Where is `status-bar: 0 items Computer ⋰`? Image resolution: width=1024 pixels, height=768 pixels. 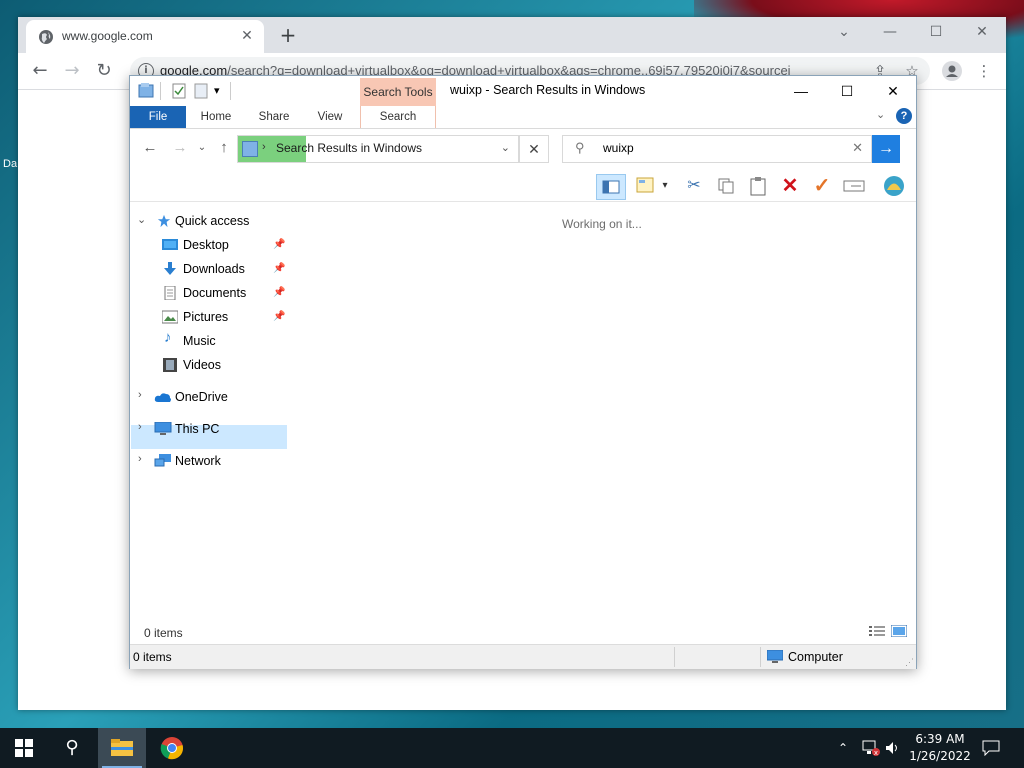 status-bar: 0 items Computer ⋰ is located at coordinates (523, 656).